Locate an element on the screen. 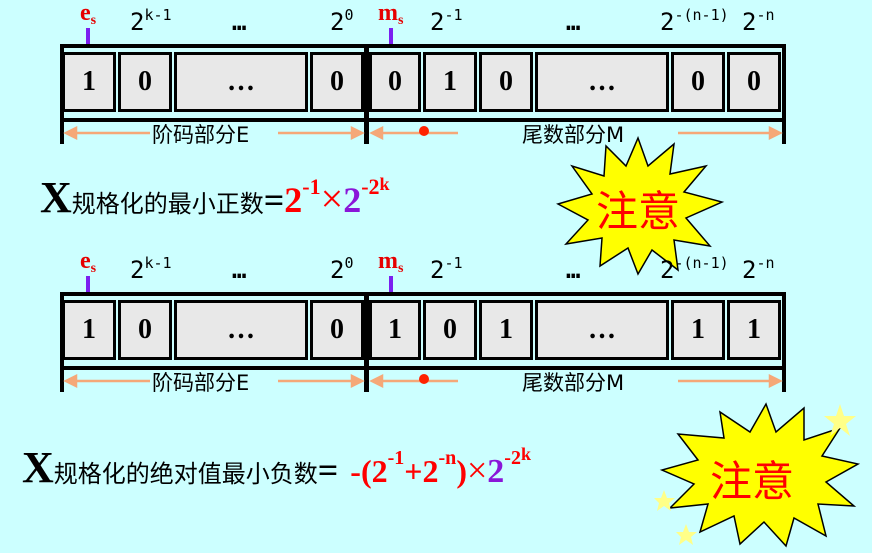 The width and height of the screenshot is (872, 553). note-starburst-2: 注意 is located at coordinates (761, 473).